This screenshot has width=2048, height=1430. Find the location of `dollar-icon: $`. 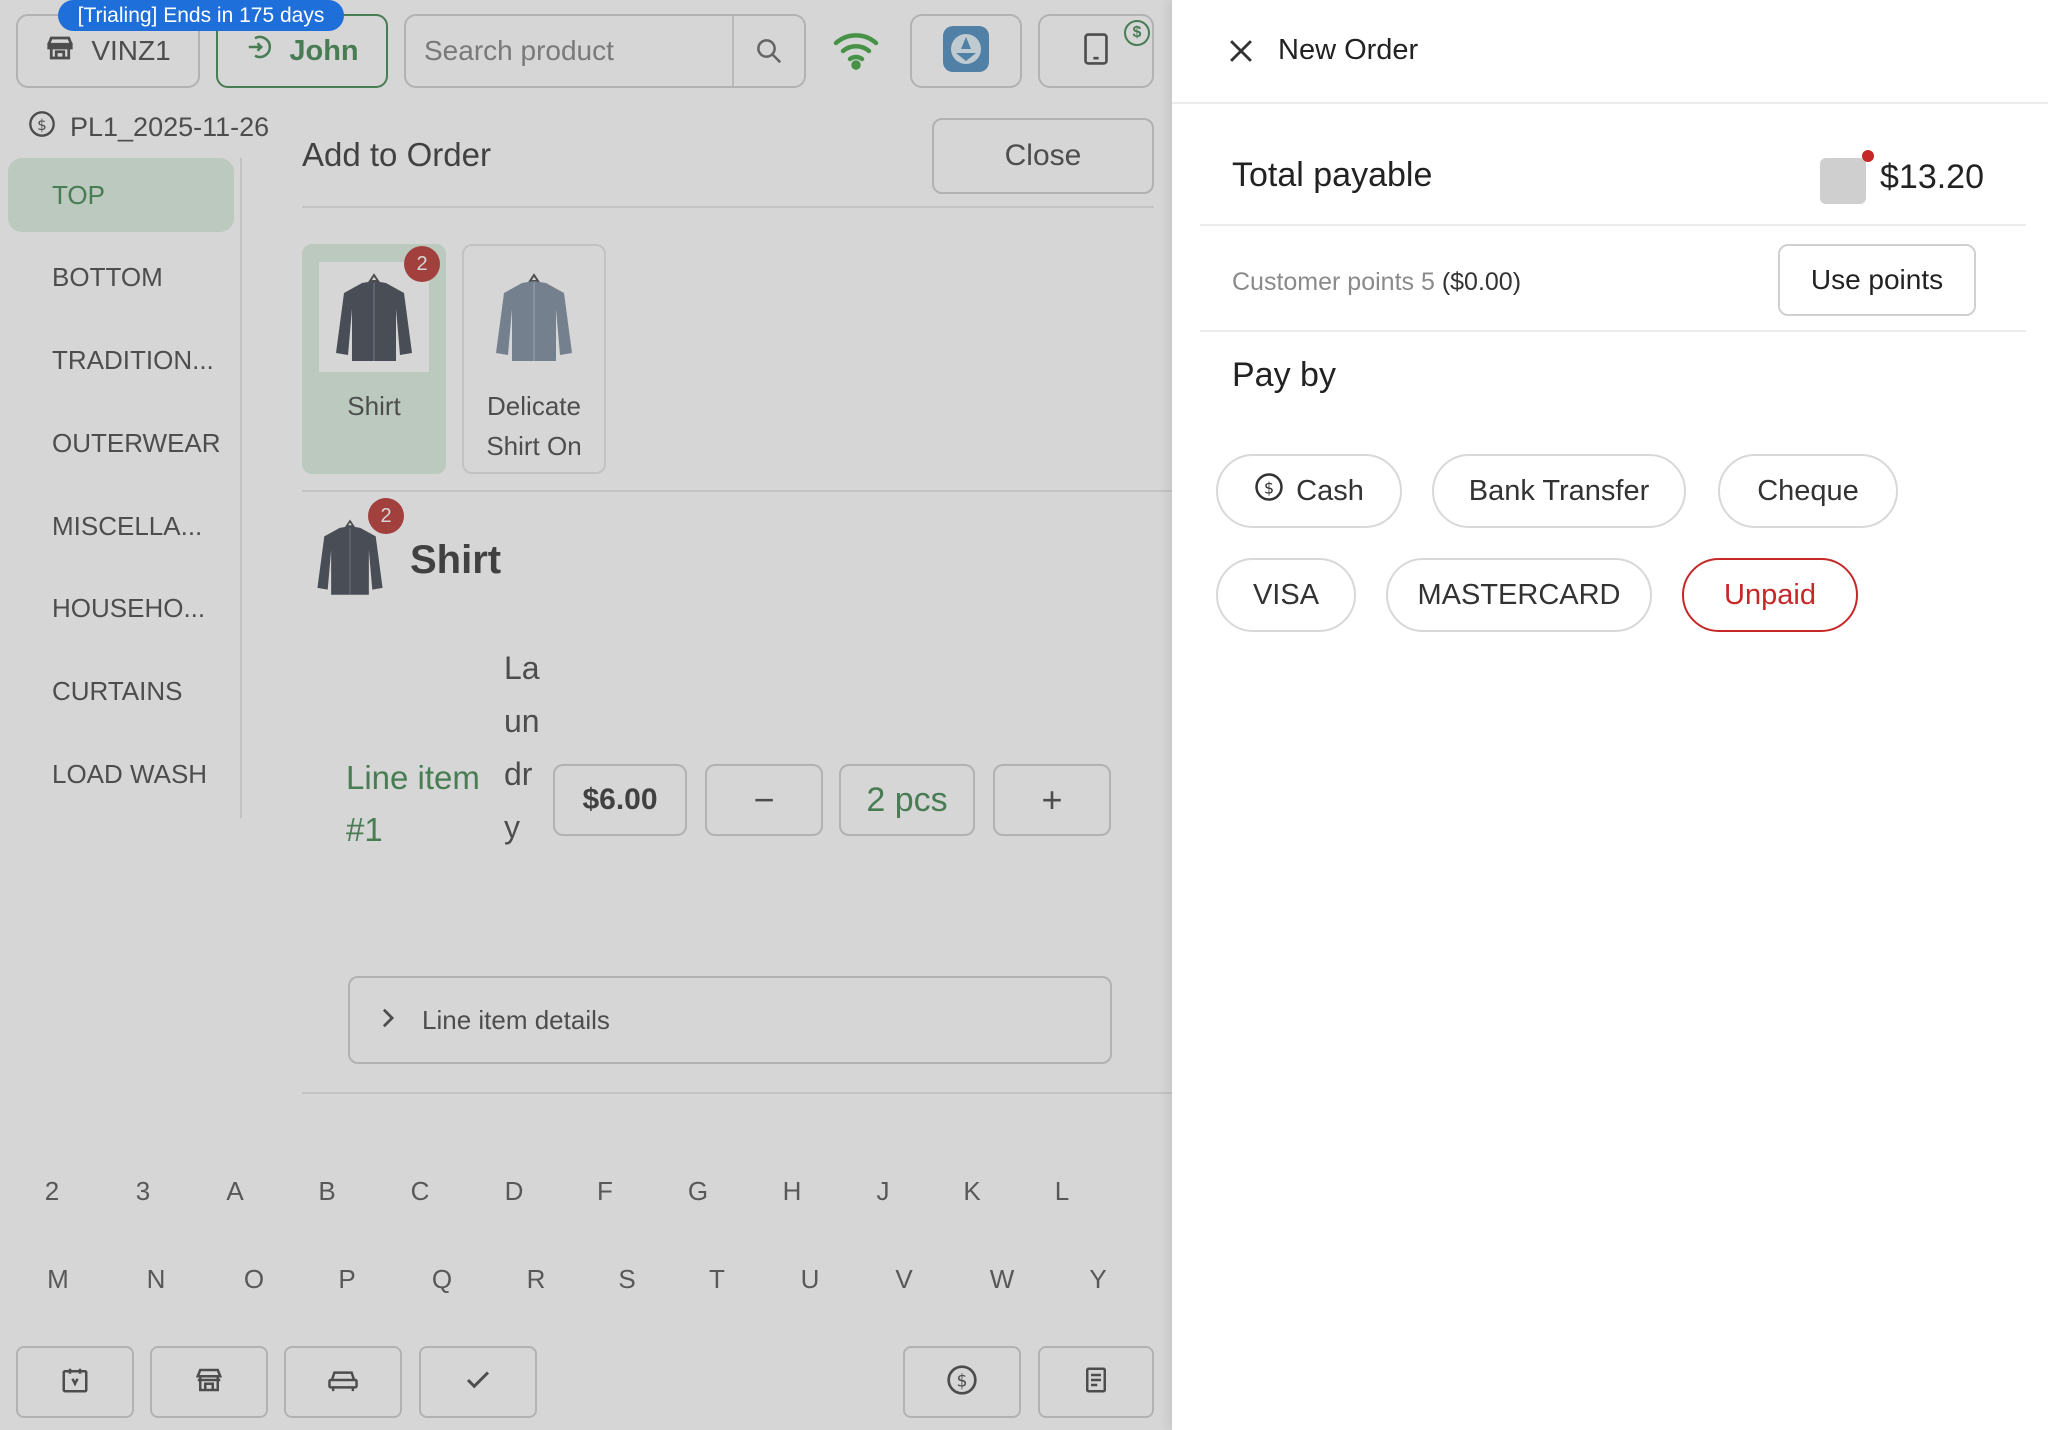

dollar-icon: $ is located at coordinates (1269, 491).